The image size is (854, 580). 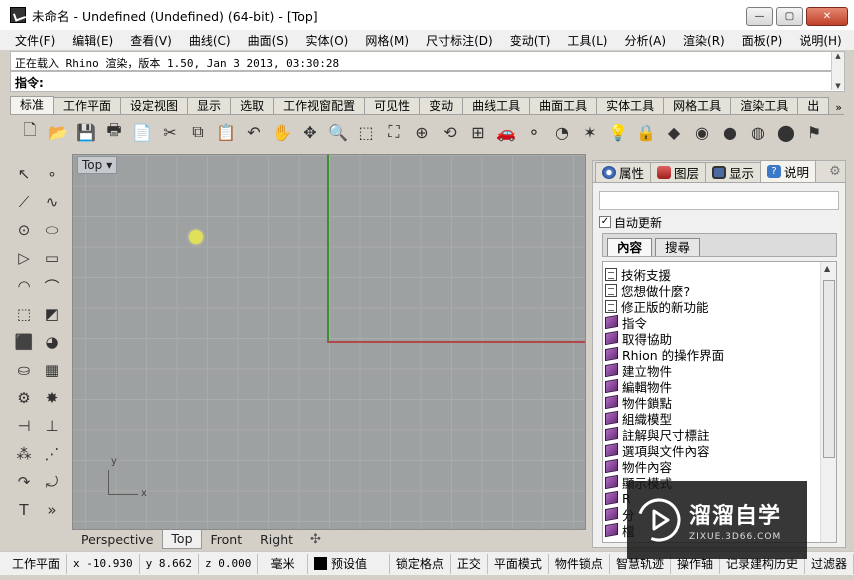 I want to click on toggle-ortho: 正交, so click(x=469, y=563).